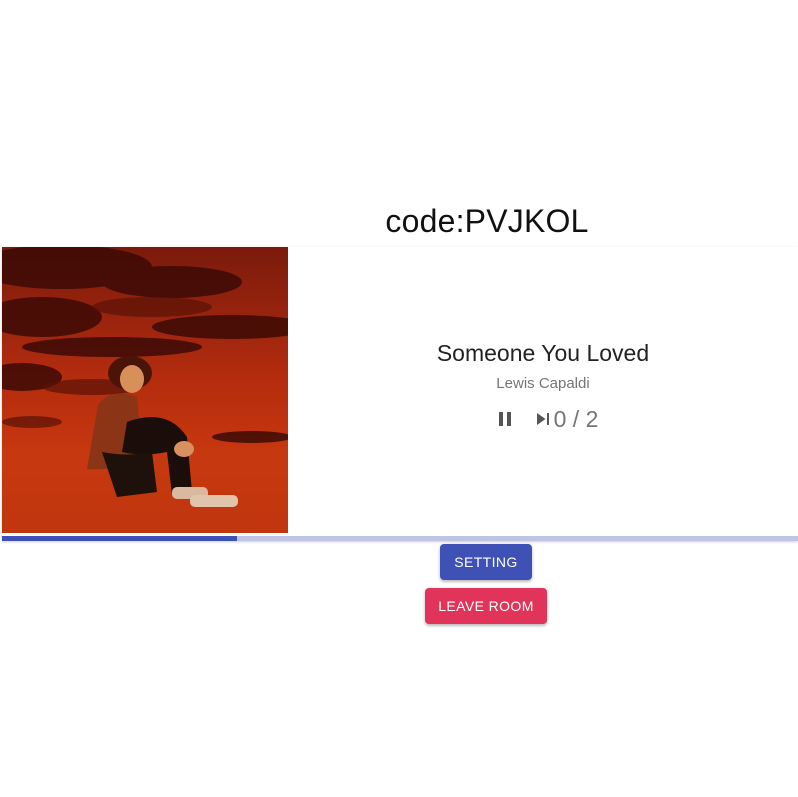  I want to click on setting-button: SETTING, so click(486, 562).